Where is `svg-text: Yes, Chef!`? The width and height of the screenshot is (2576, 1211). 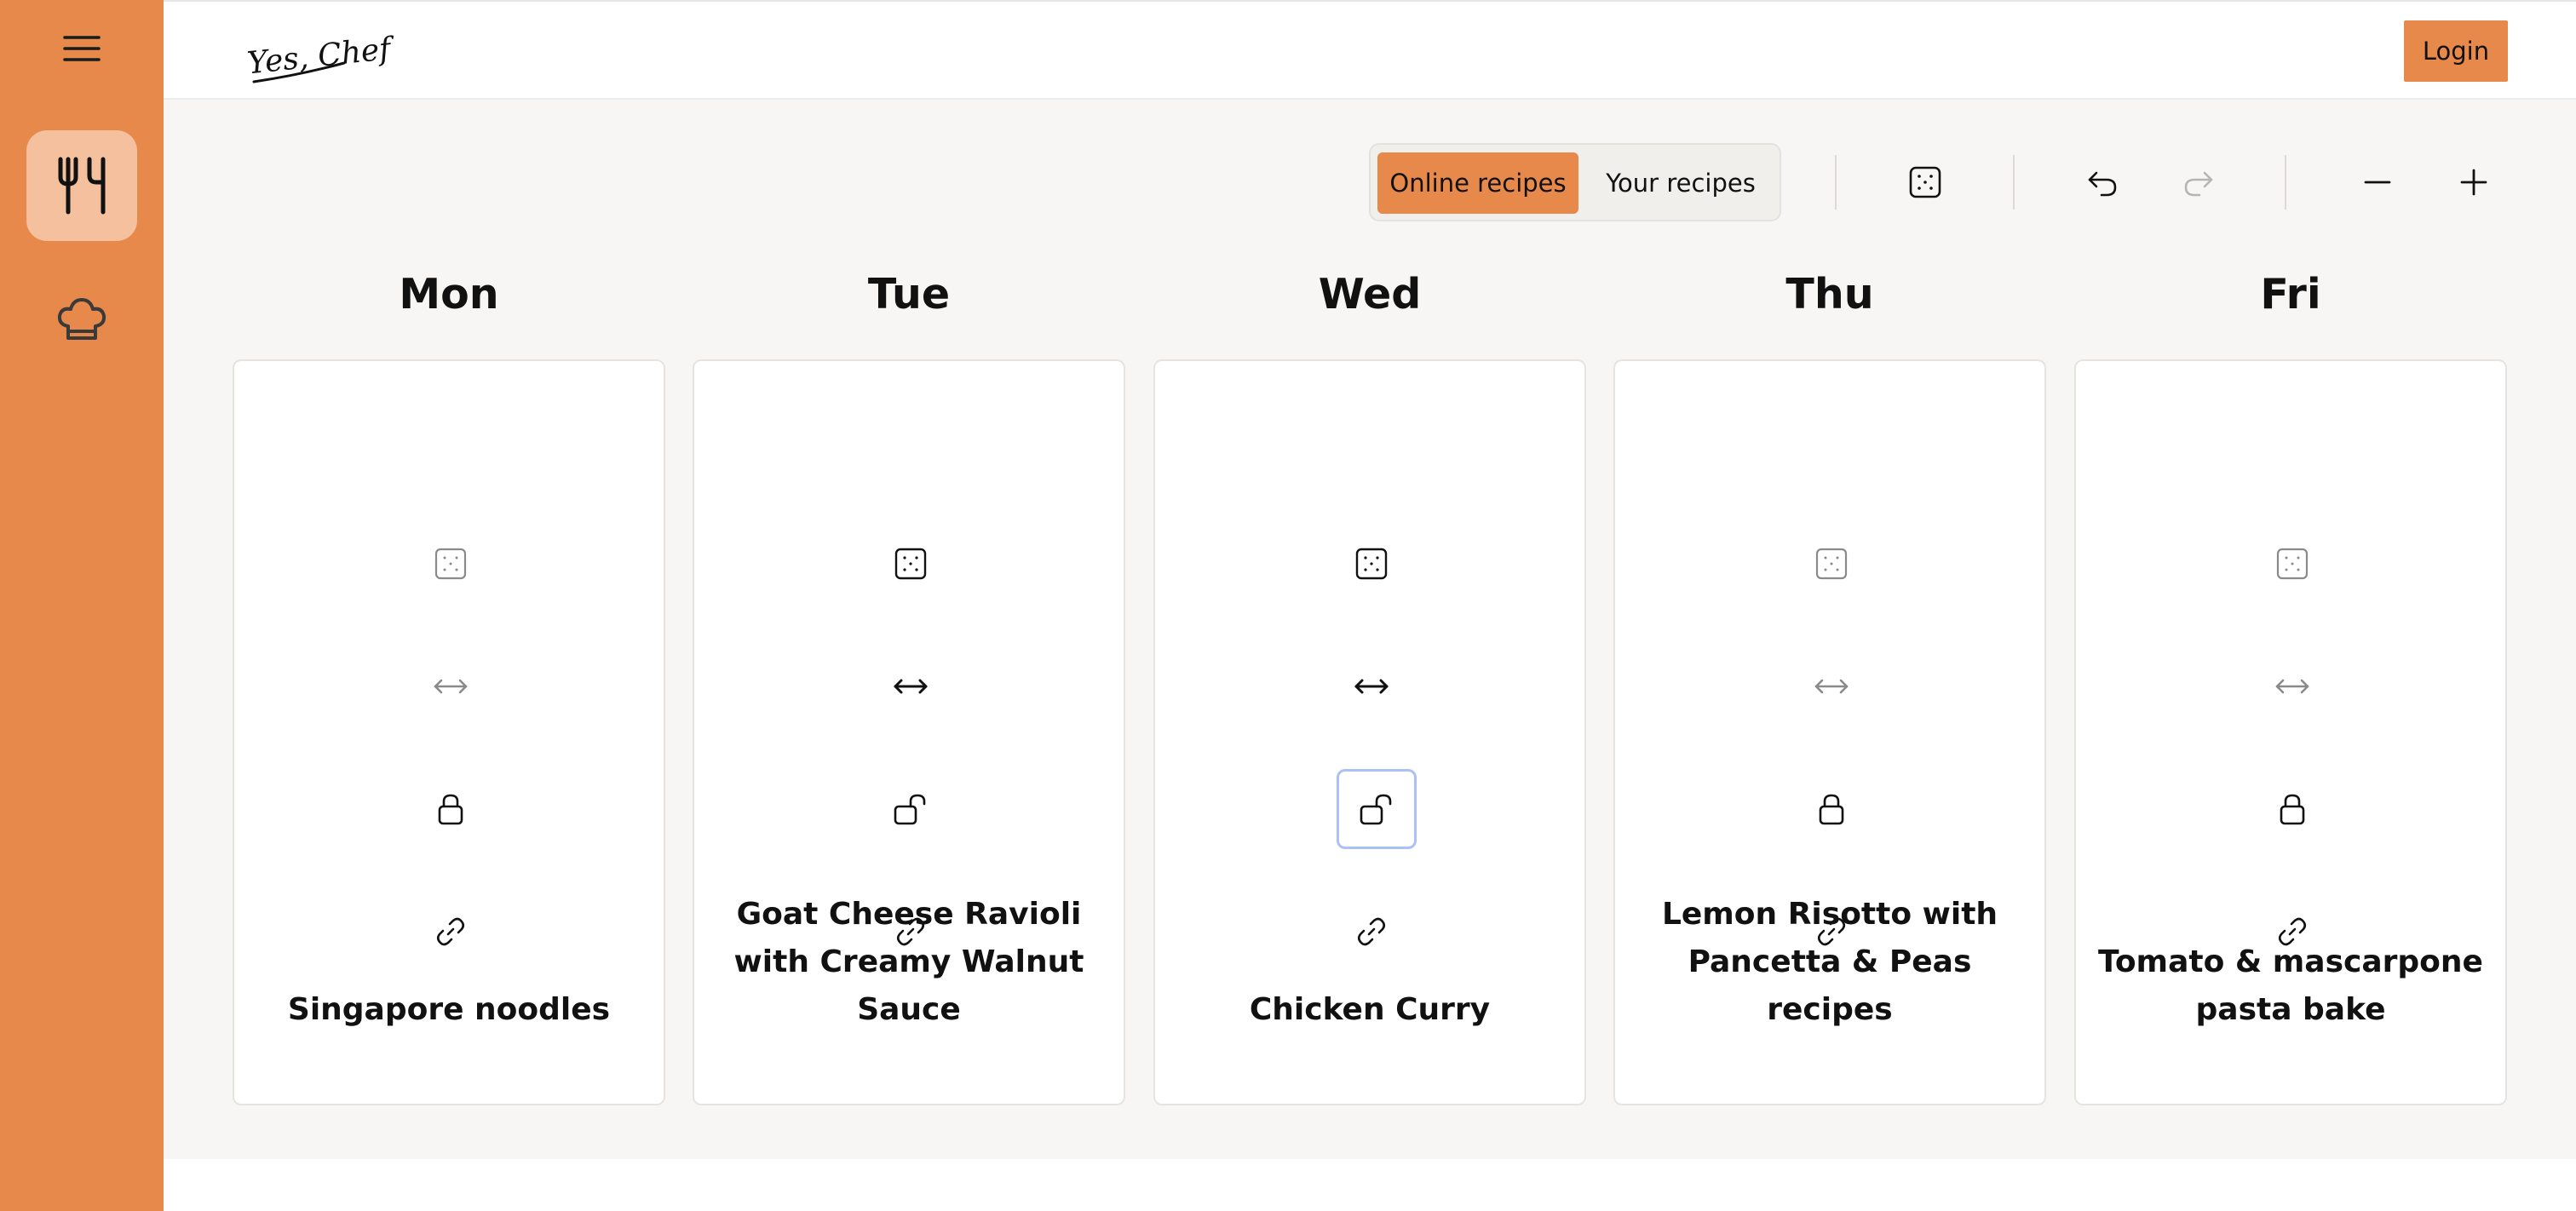
svg-text: Yes, Chef! is located at coordinates (319, 56).